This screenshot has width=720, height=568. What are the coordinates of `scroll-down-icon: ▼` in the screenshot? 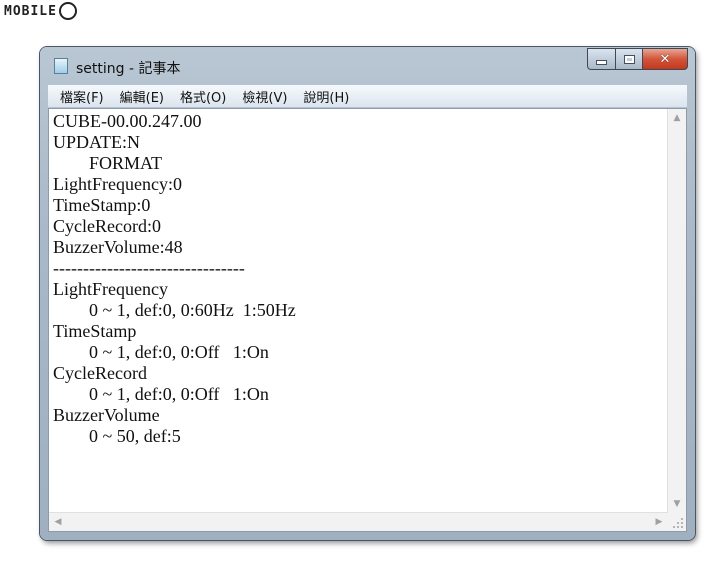 It's located at (677, 504).